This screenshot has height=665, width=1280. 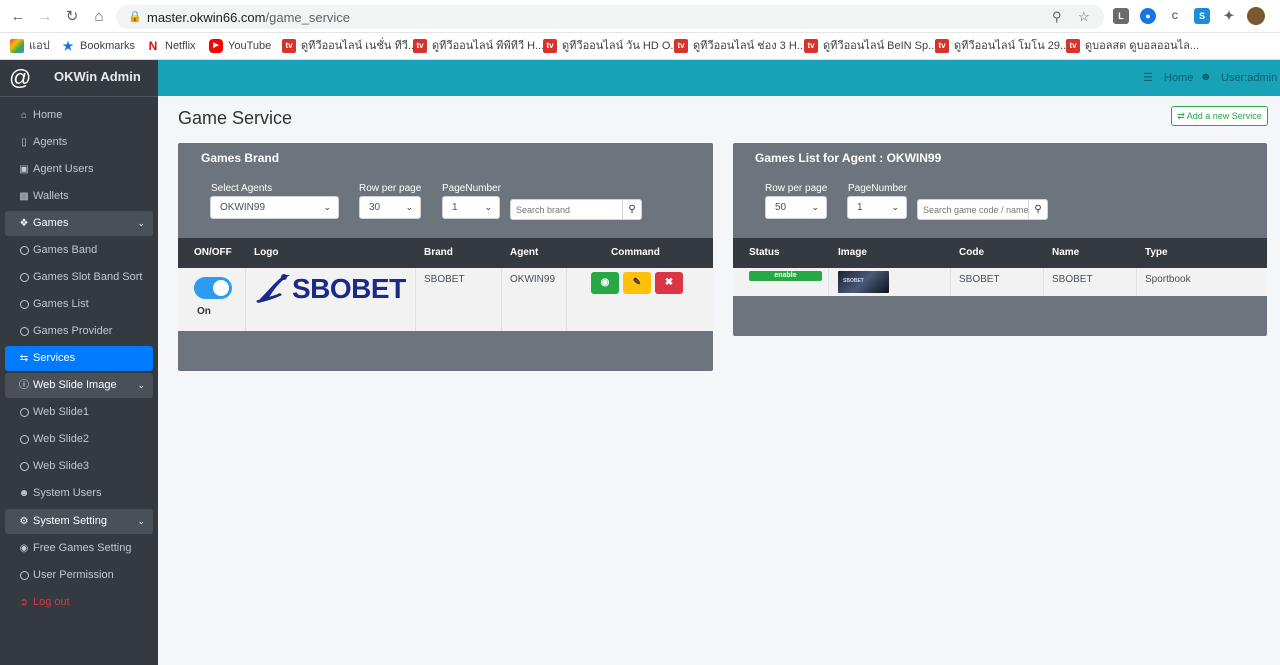 I want to click on line-extension-icon: L, so click(x=1121, y=16).